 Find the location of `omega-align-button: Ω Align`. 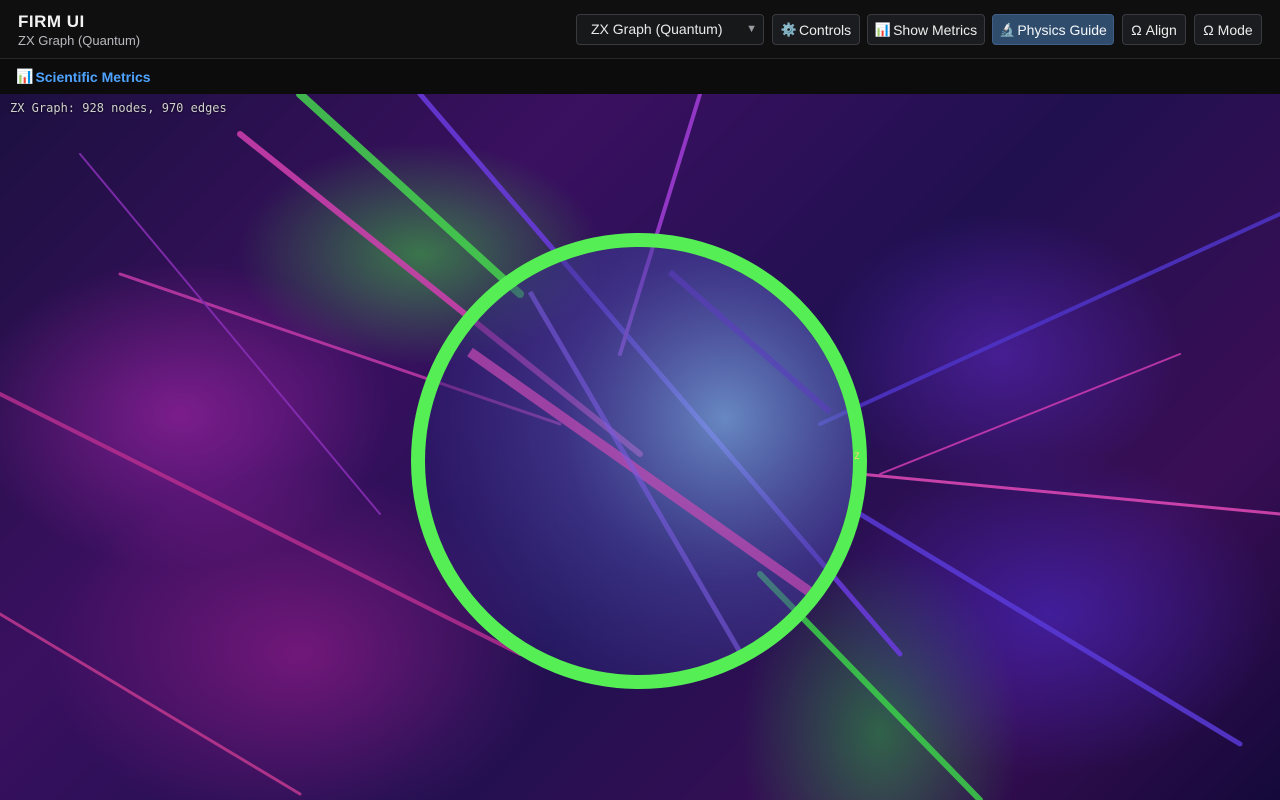

omega-align-button: Ω Align is located at coordinates (1154, 29).